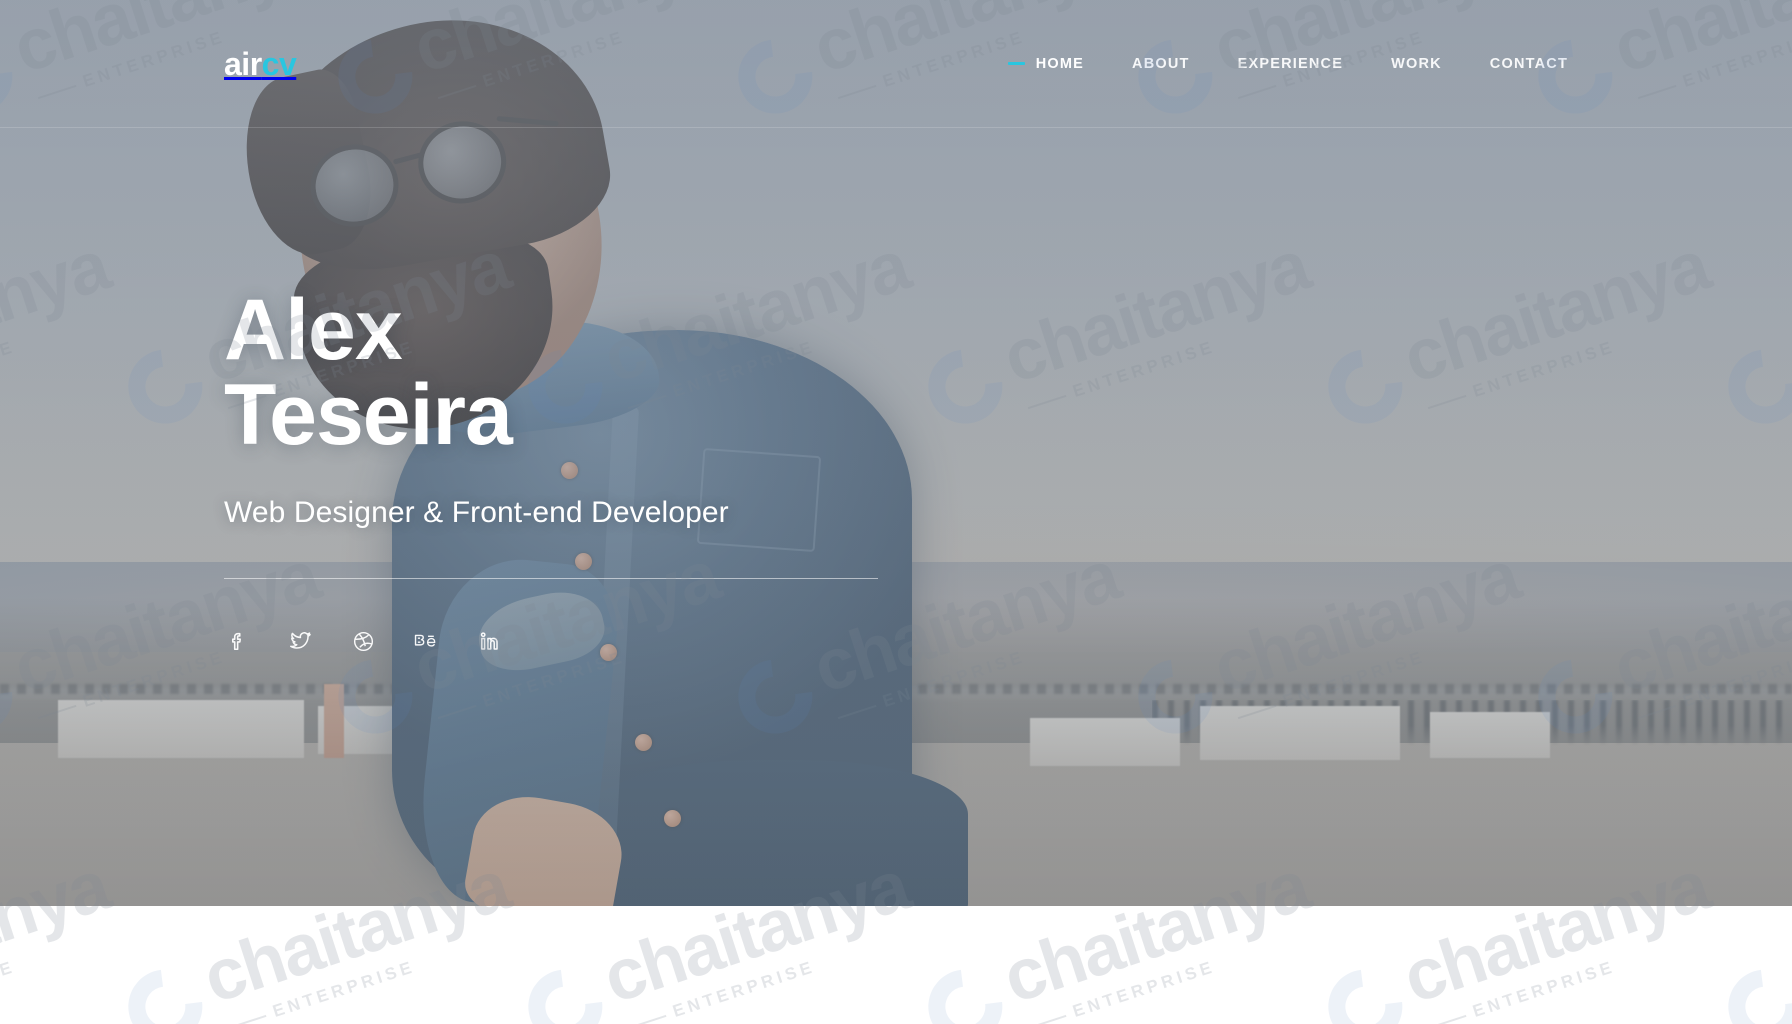 Image resolution: width=1792 pixels, height=1024 pixels. Describe the element at coordinates (279, 63) in the screenshot. I see `logo-text-accent: cv` at that location.